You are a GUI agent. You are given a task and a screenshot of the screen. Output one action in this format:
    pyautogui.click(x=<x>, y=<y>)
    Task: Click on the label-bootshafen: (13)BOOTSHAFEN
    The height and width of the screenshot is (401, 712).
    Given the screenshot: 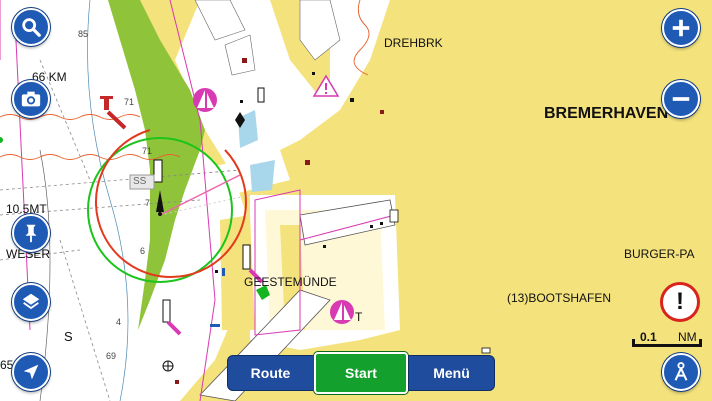 What is the action you would take?
    pyautogui.click(x=559, y=298)
    